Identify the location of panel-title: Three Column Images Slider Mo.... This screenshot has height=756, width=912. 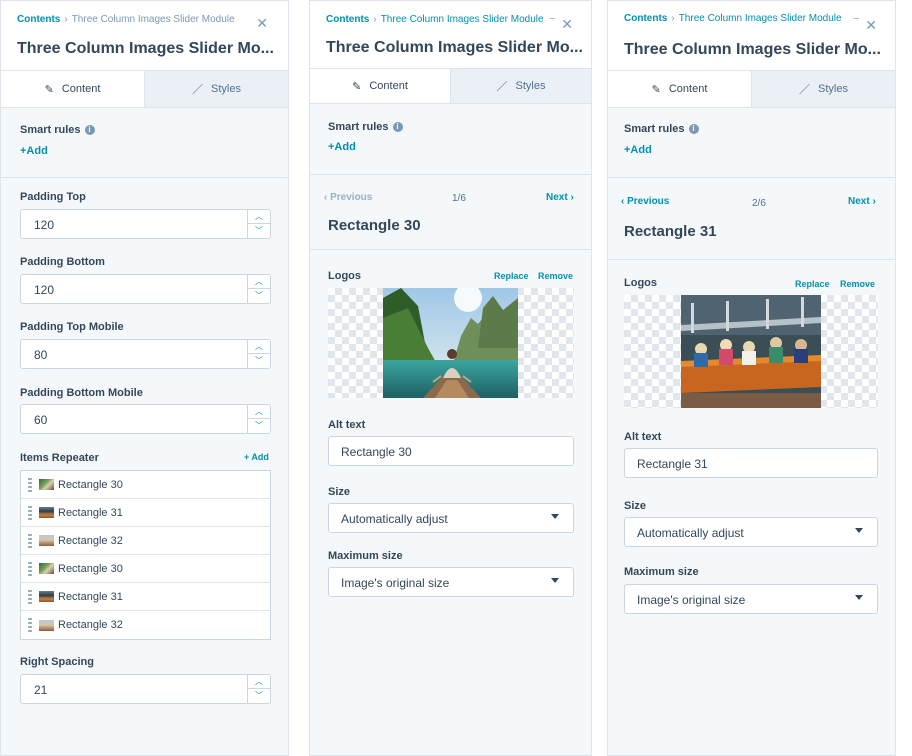
(454, 47).